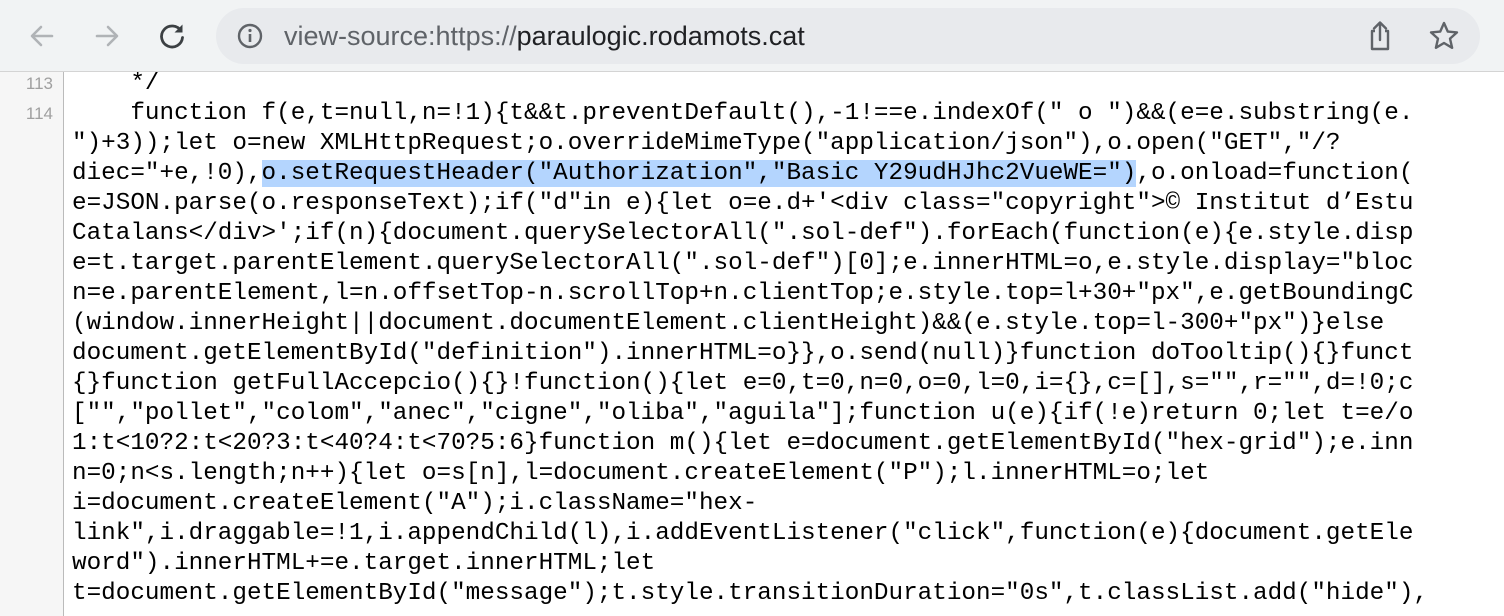  I want to click on share-icon, so click(1380, 36).